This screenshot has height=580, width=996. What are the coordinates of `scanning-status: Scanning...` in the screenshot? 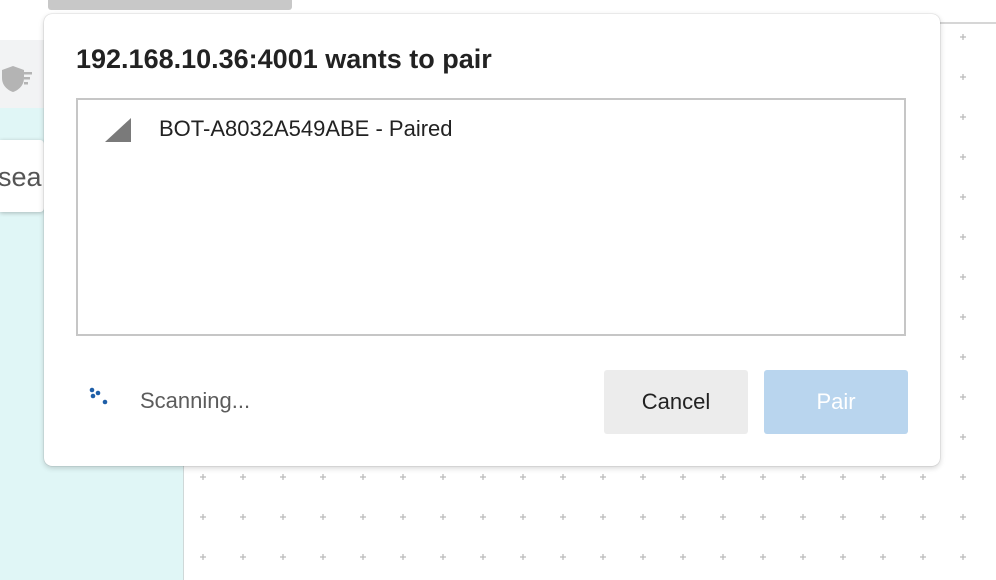 It's located at (195, 400).